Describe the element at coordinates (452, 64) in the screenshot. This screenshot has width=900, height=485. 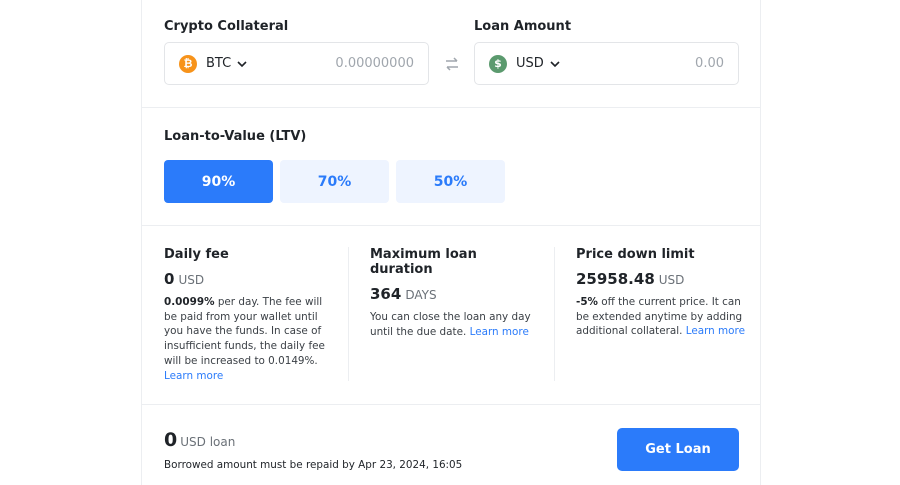
I see `swap-arrows-icon` at that location.